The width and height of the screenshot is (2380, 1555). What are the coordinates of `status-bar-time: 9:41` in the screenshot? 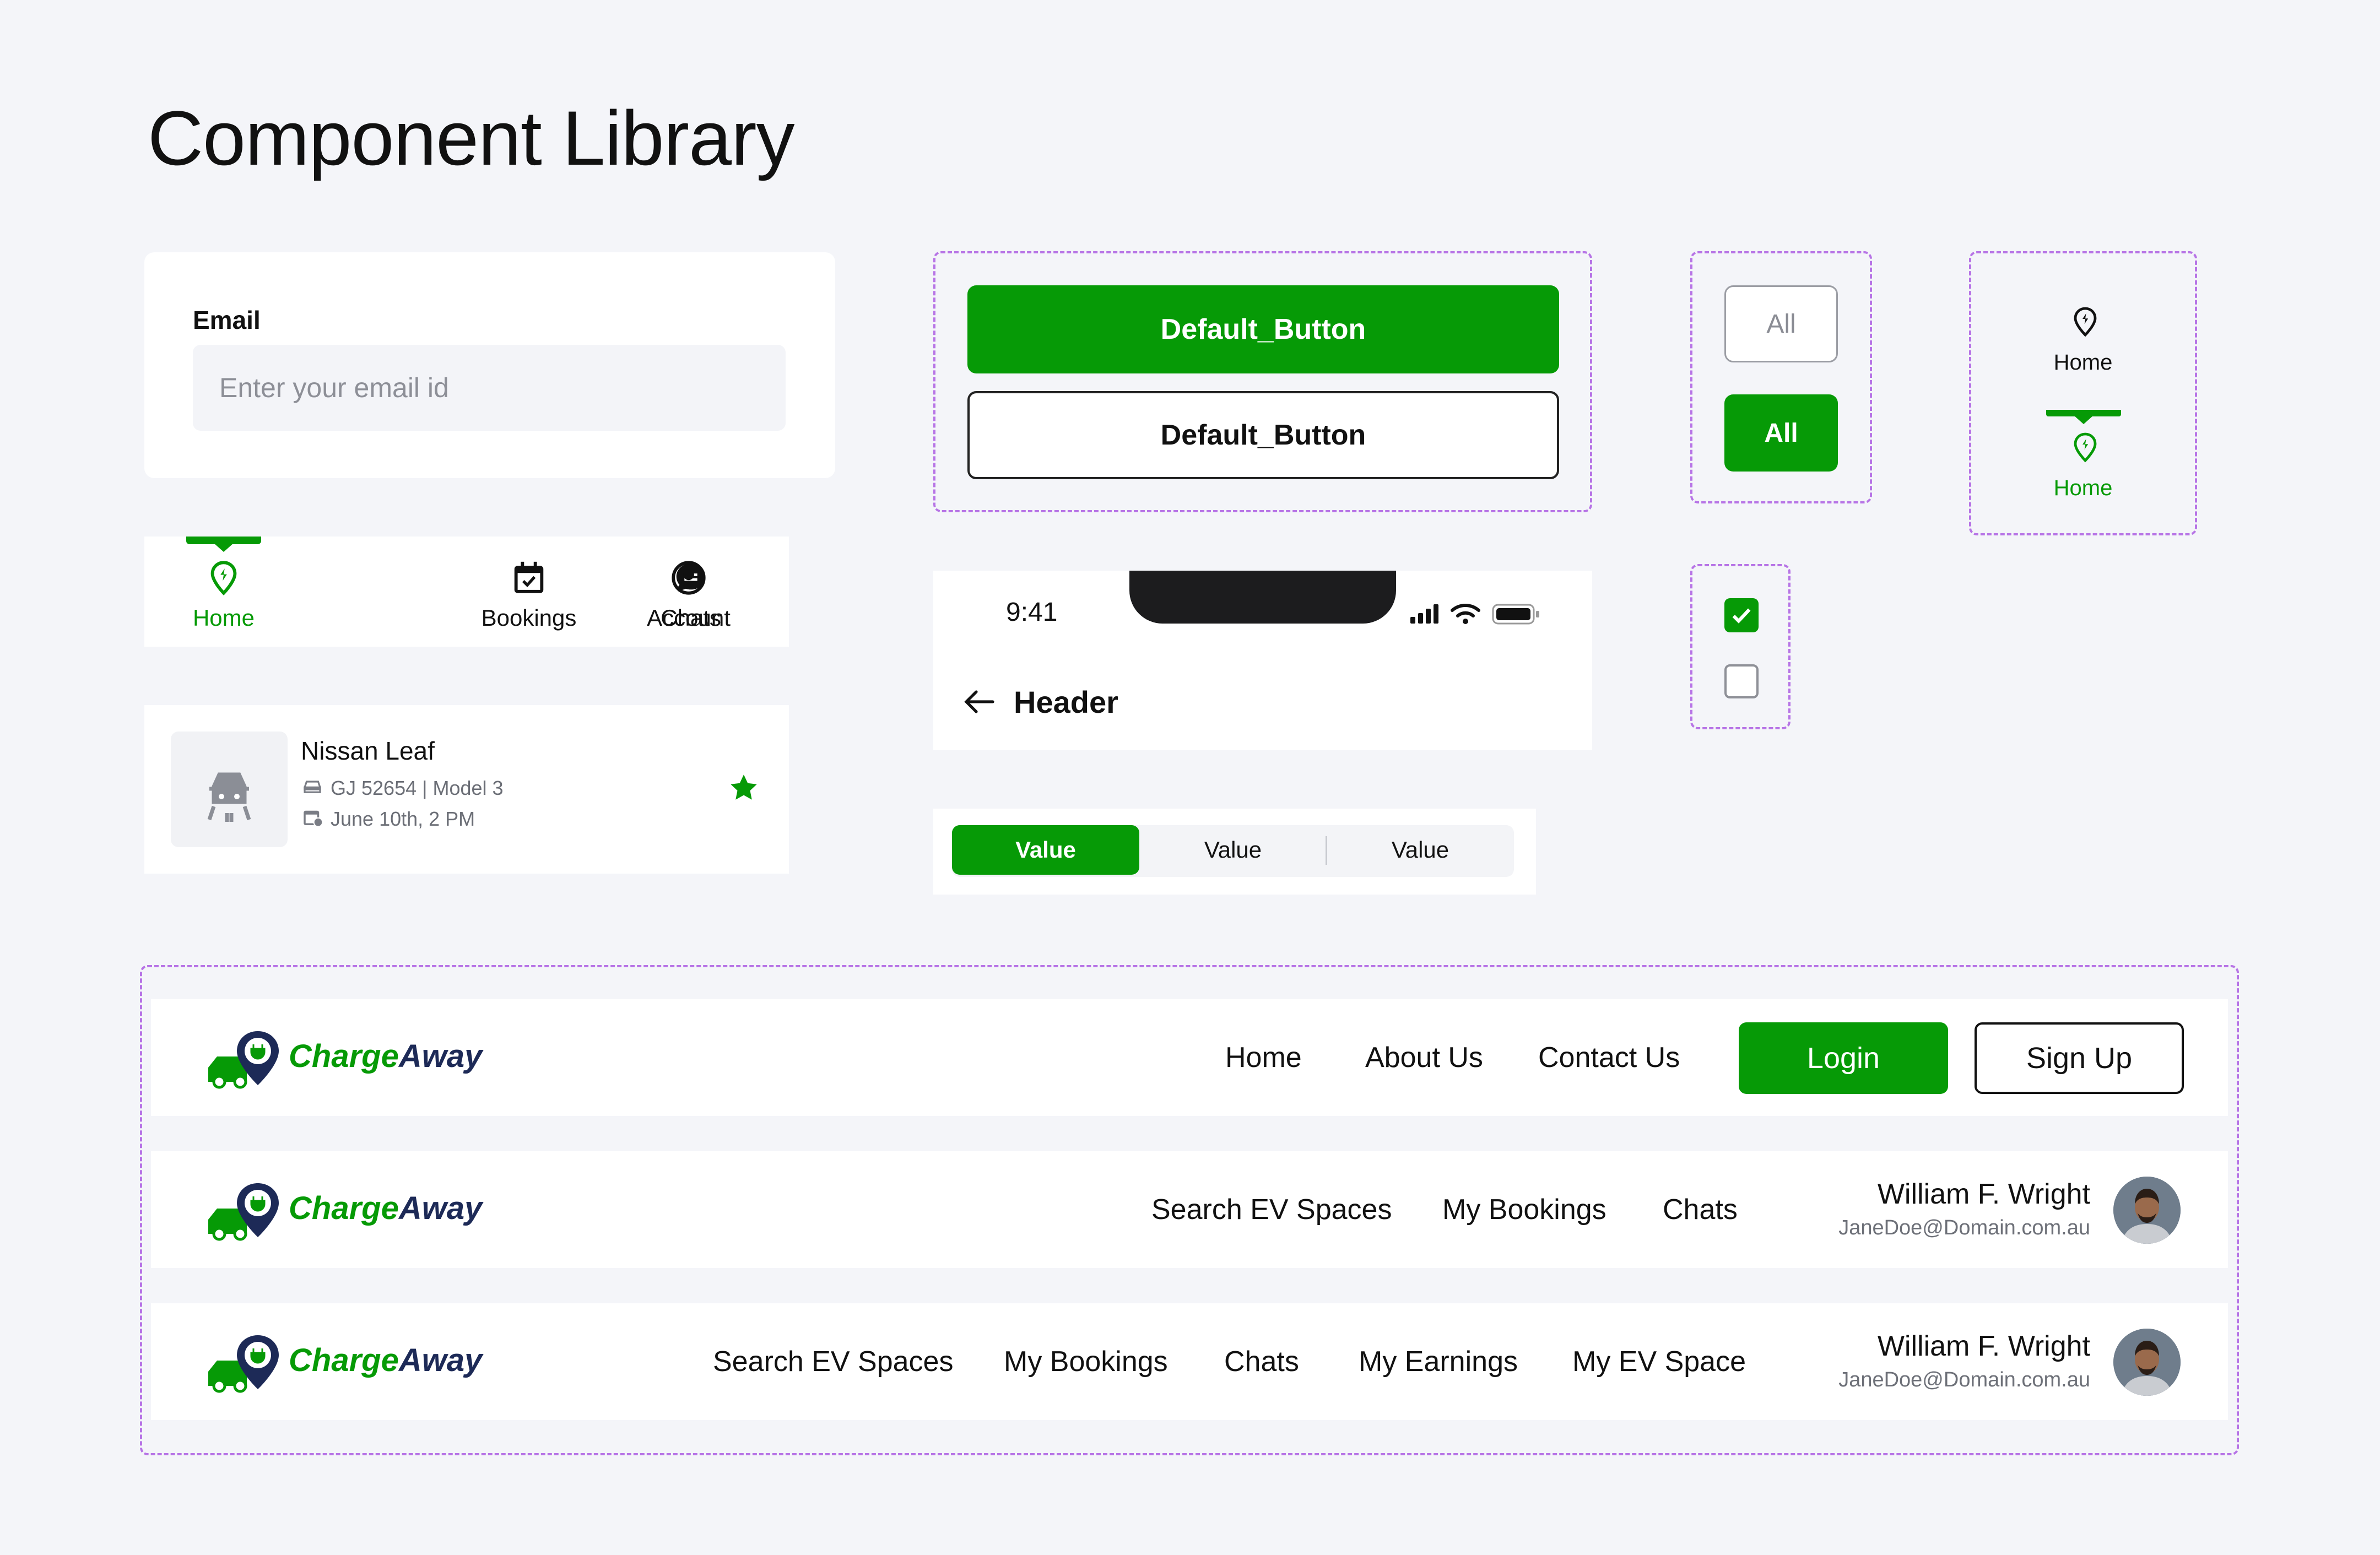 It's located at (1032, 612).